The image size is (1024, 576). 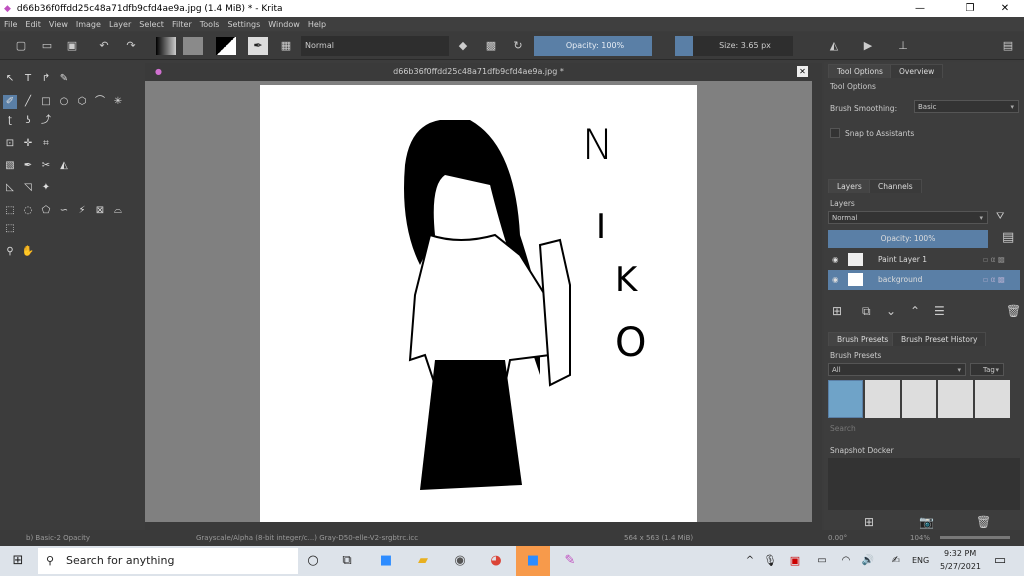 I want to click on network-adapter-icon: ▭, so click(x=822, y=561).